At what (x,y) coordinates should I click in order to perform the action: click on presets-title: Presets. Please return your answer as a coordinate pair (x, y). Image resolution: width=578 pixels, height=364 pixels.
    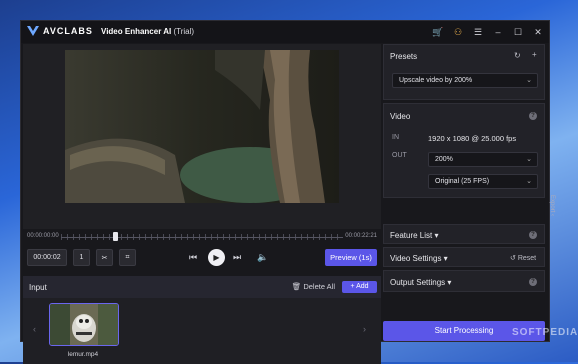
    Looking at the image, I should click on (404, 56).